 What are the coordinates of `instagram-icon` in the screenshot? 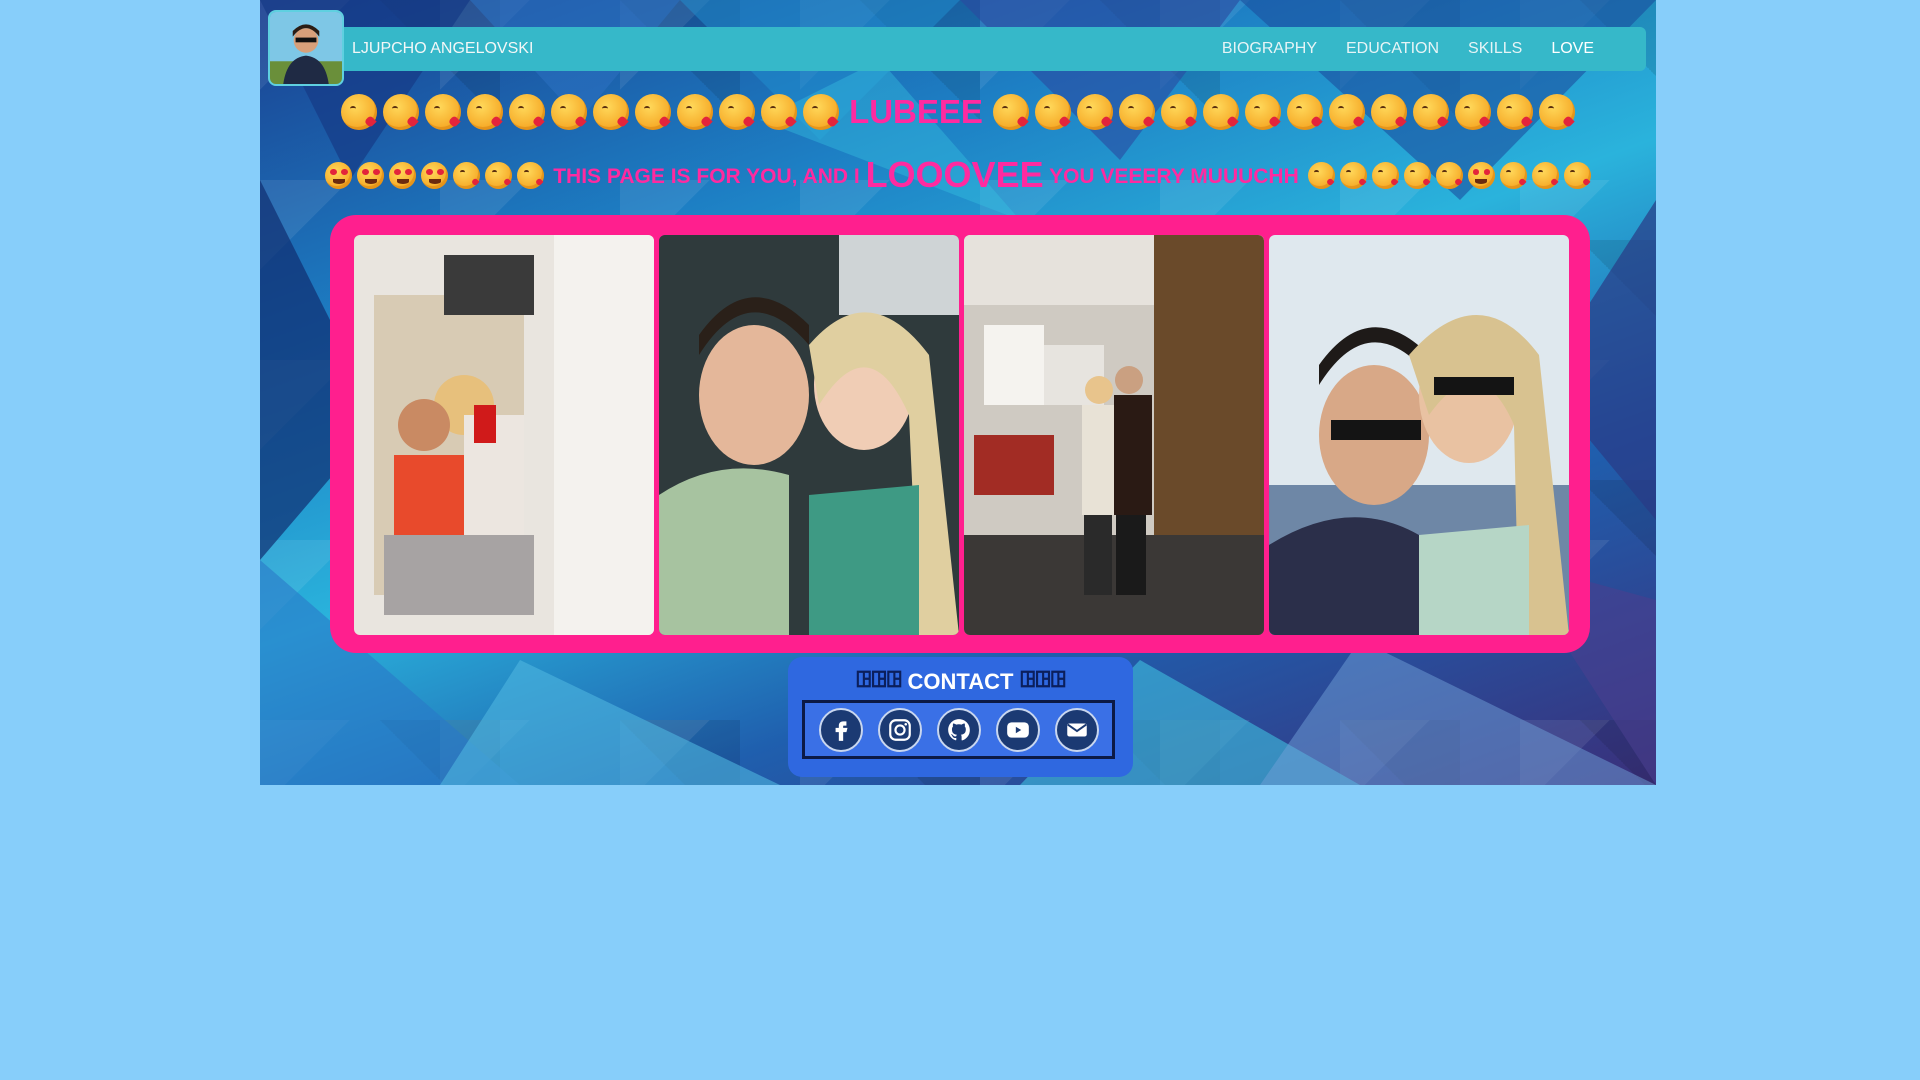 It's located at (899, 729).